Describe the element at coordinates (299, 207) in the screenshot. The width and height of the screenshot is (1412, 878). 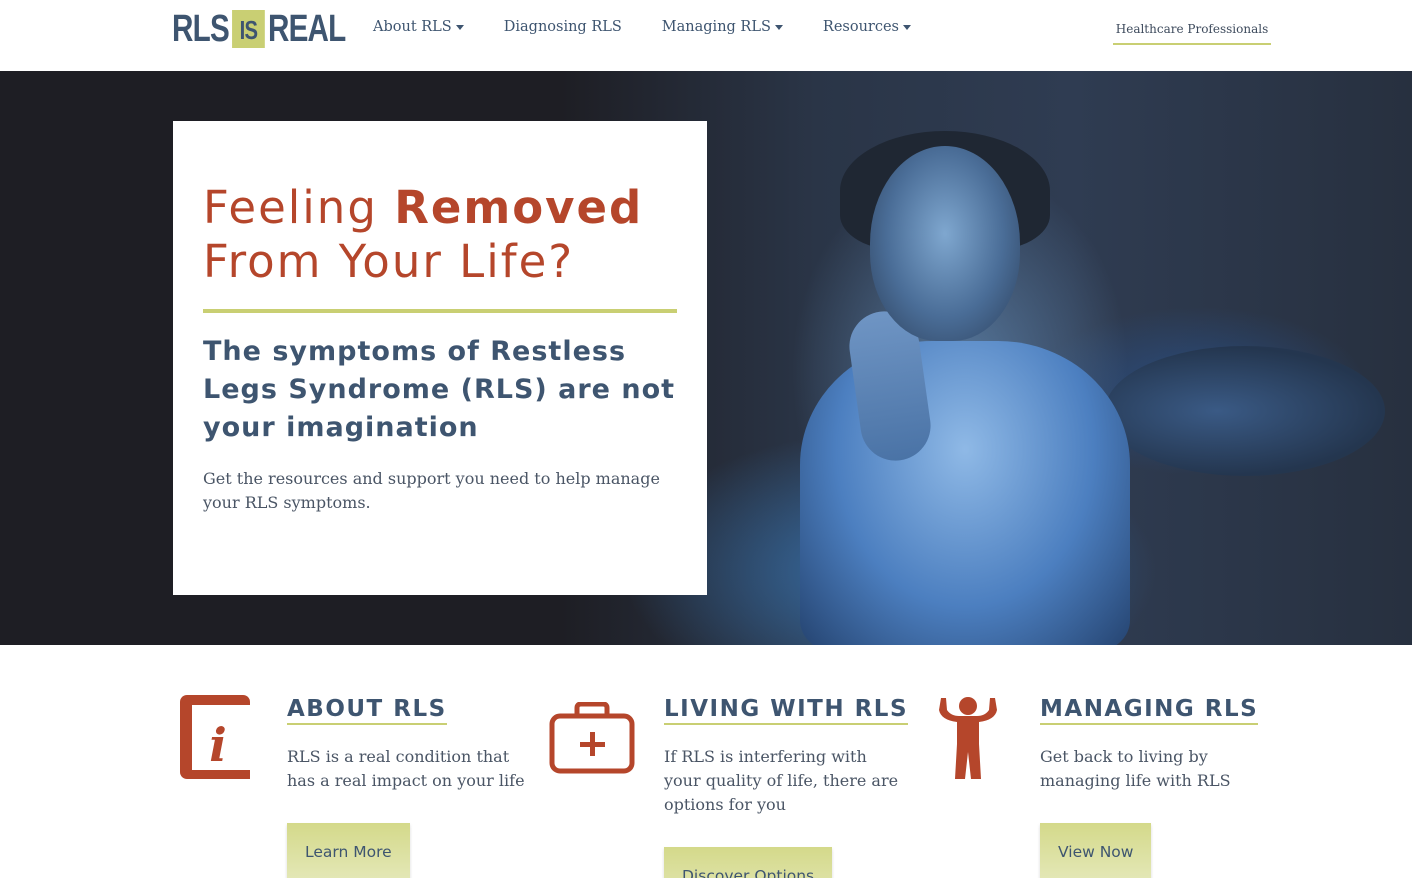
I see `hero-title-part: Feeling` at that location.